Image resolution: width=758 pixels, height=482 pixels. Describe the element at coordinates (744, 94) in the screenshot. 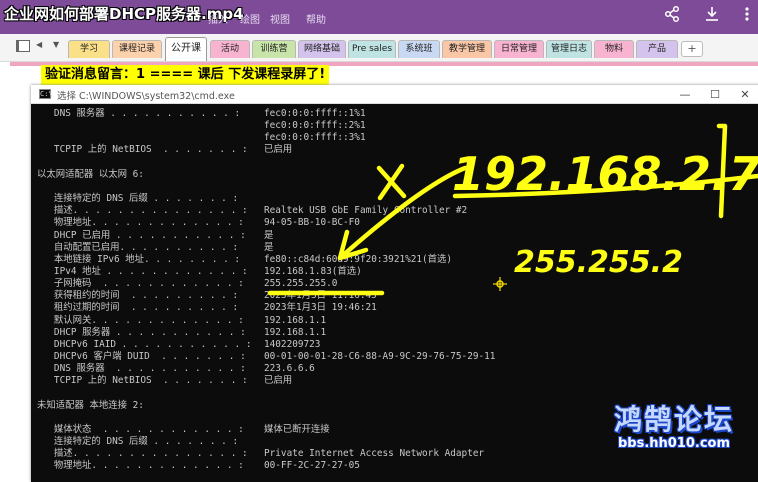

I see `close-button: ✕` at that location.